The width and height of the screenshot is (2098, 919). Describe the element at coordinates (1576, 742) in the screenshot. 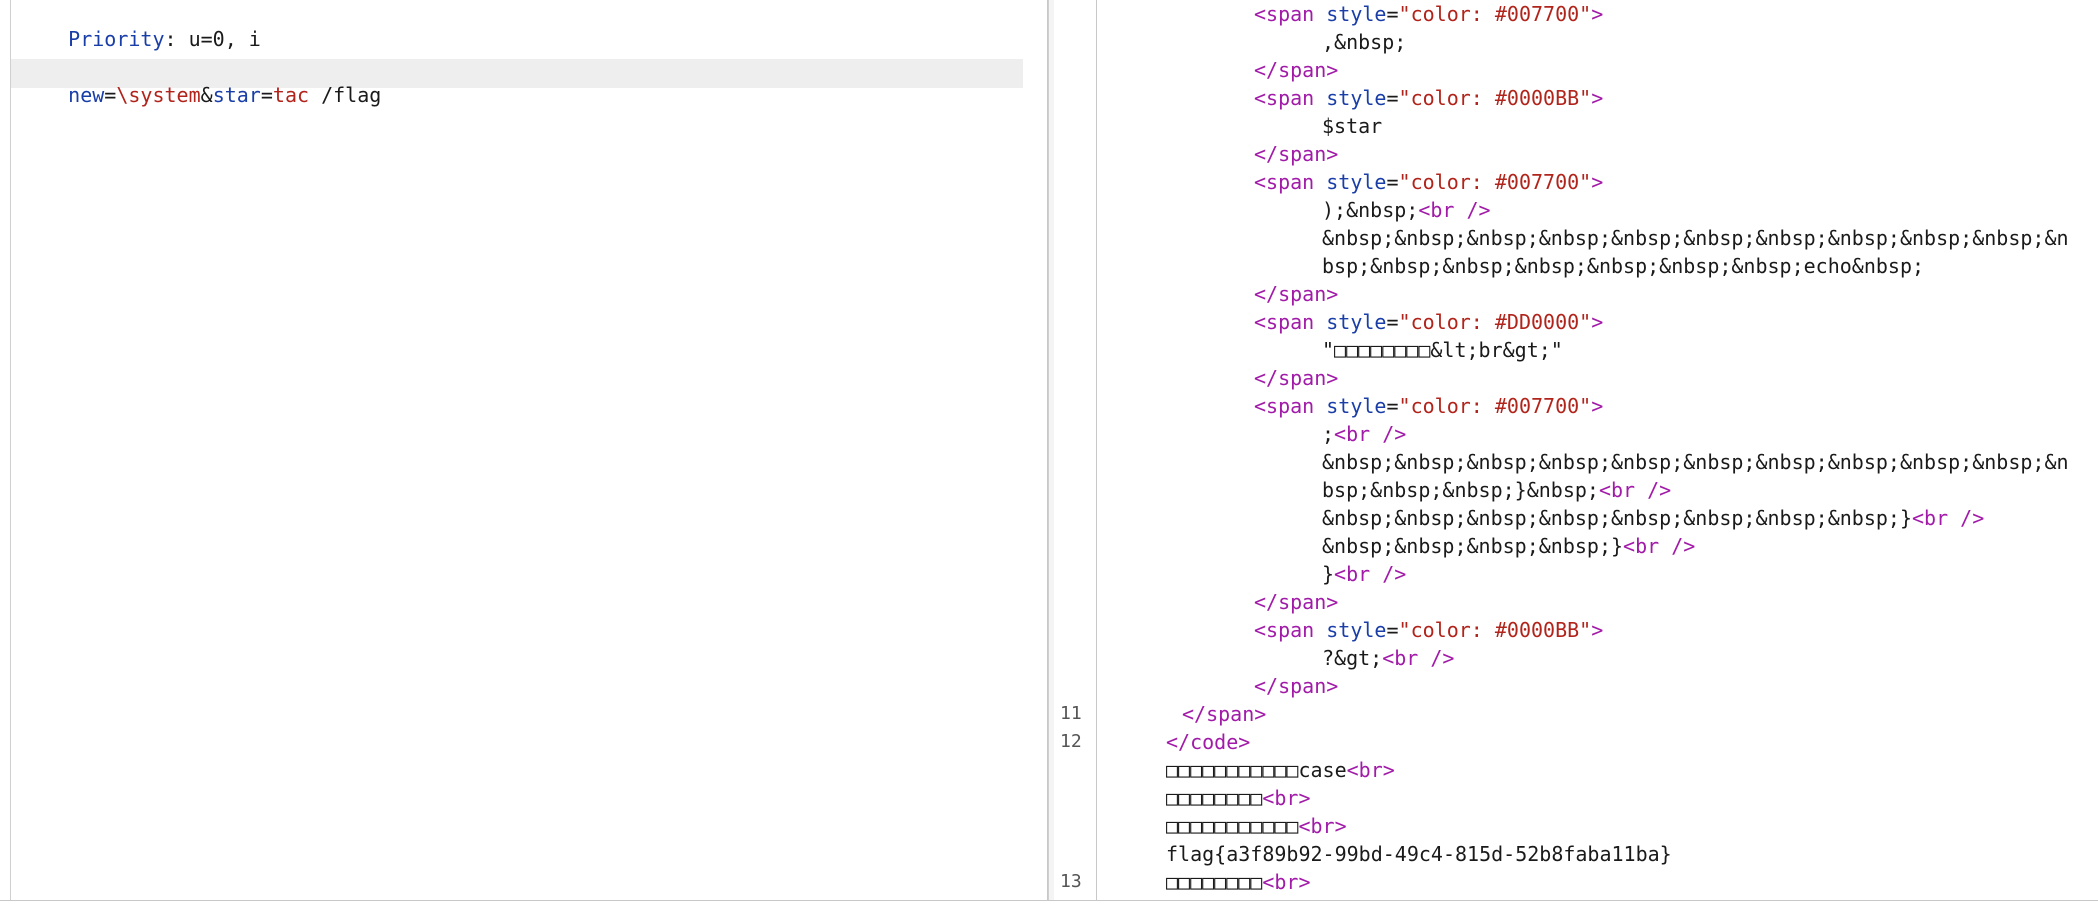

I see `response-line: 12 </code>` at that location.